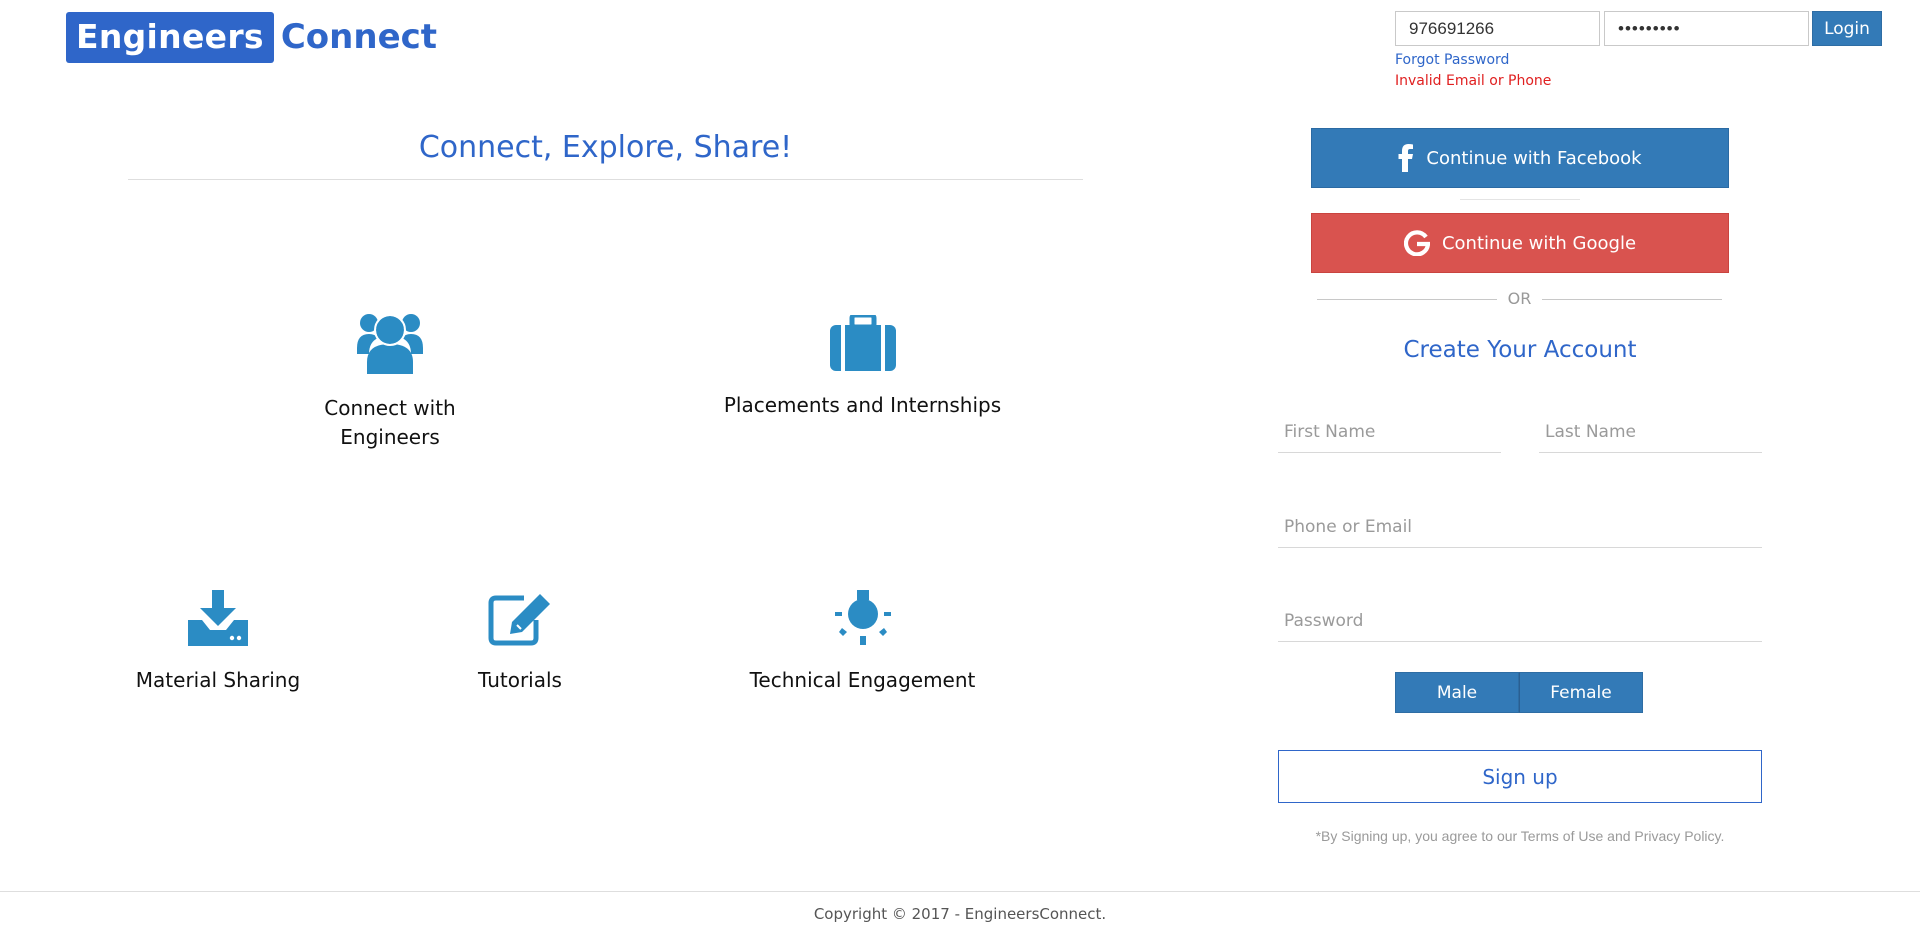 This screenshot has height=937, width=1920. What do you see at coordinates (1407, 299) in the screenshot?
I see `or-divider-left` at bounding box center [1407, 299].